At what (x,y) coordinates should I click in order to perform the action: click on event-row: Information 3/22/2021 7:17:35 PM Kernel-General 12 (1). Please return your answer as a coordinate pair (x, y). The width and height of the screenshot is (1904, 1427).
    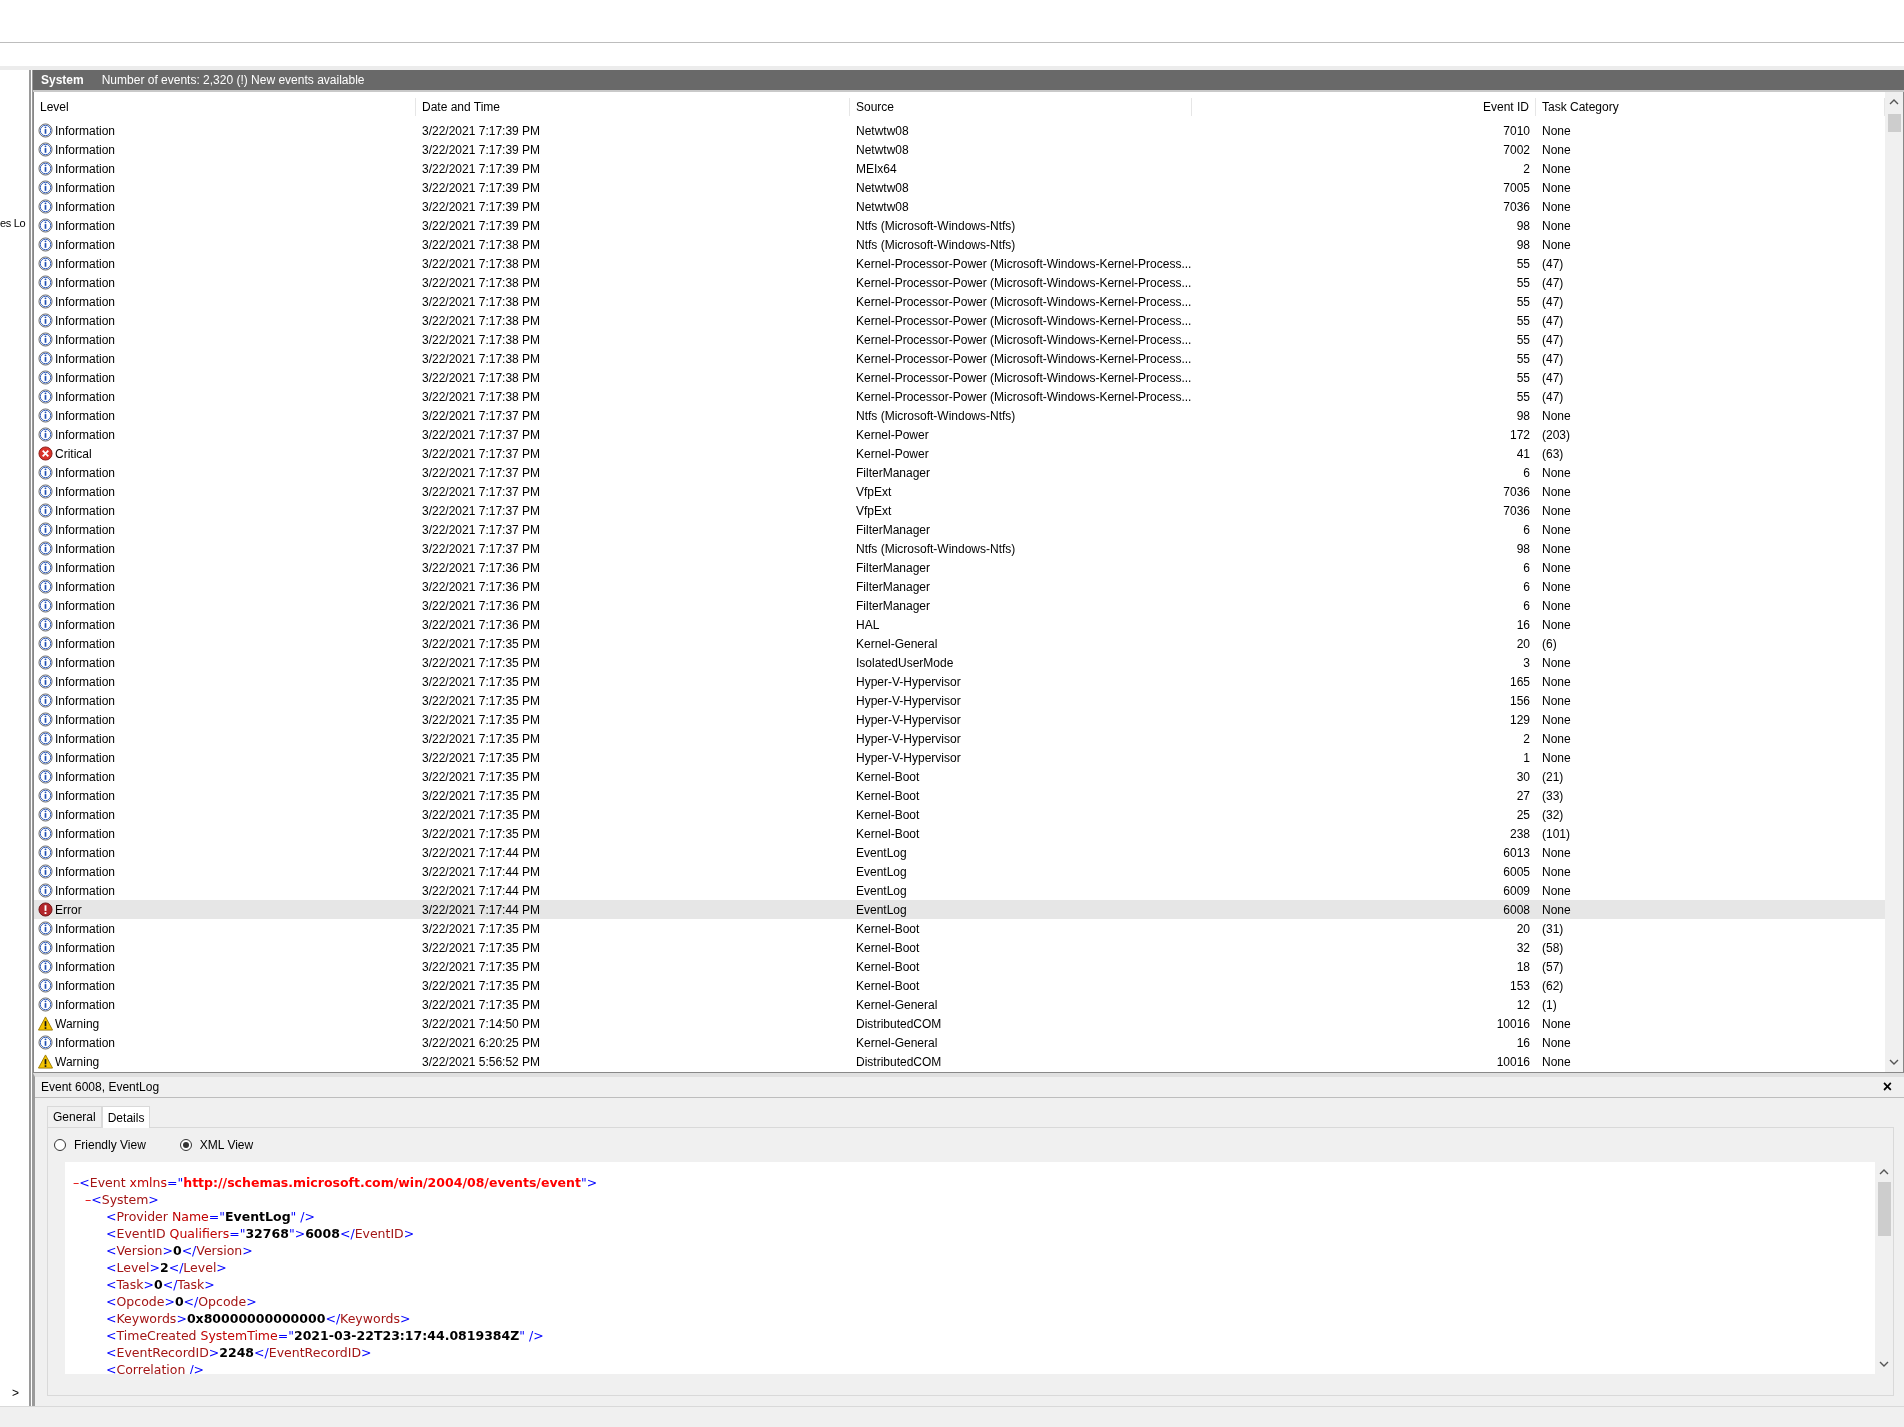
    Looking at the image, I should click on (959, 1004).